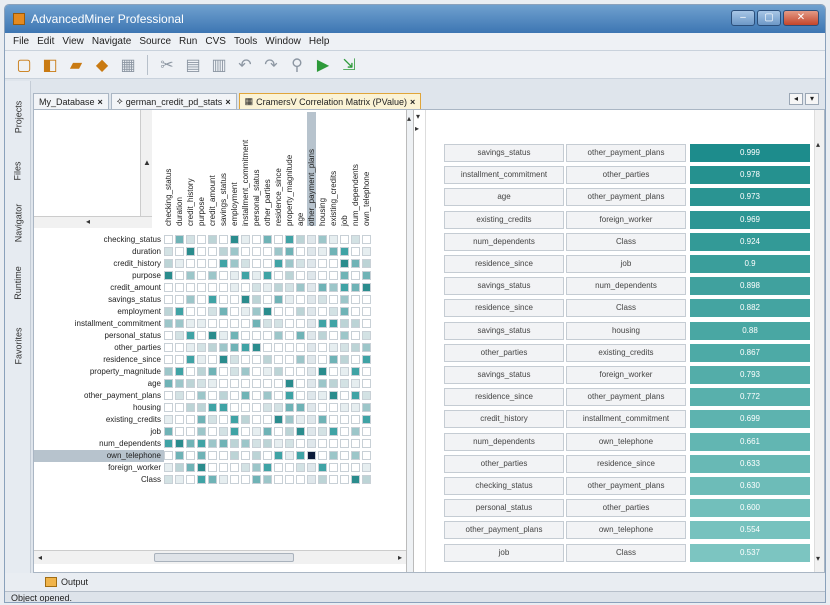 This screenshot has width=830, height=605. What do you see at coordinates (179, 169) in the screenshot?
I see `column-header: duration` at bounding box center [179, 169].